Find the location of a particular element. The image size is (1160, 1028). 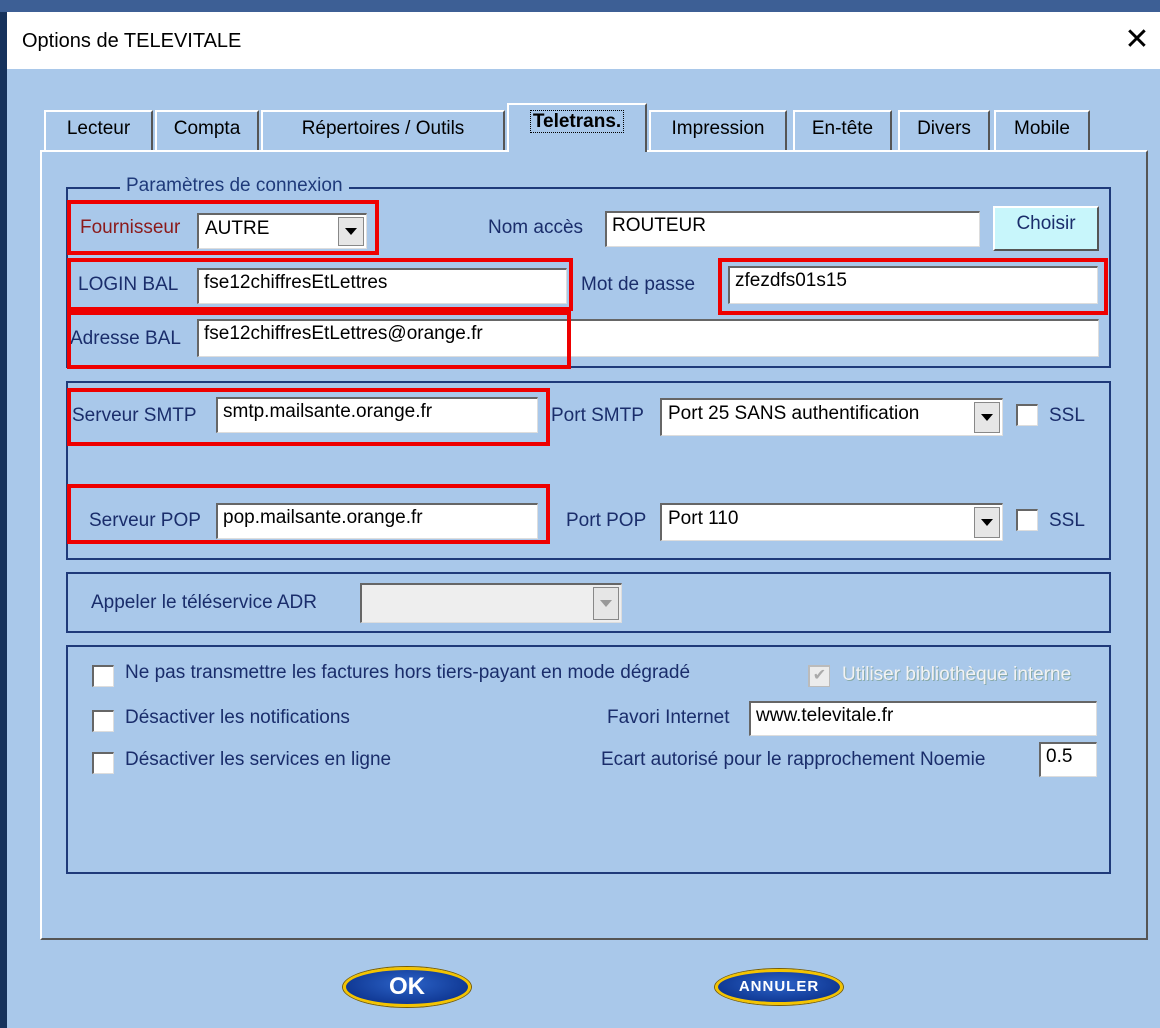

background-strip is located at coordinates (580, 6).